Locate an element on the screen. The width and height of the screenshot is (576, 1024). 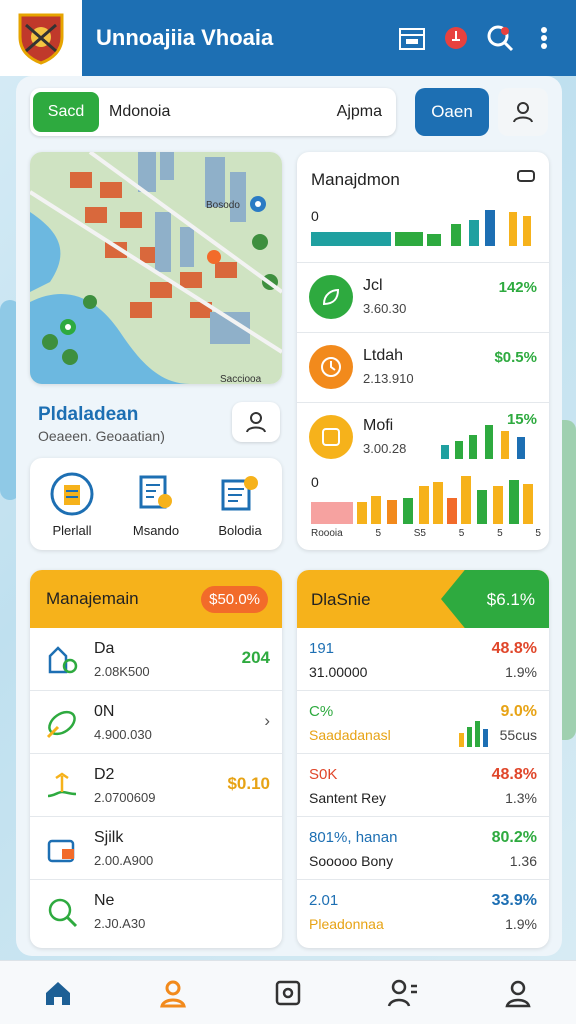
metric-row: S0K Santent Rey 48.8% 1.3% is located at coordinates (423, 785).